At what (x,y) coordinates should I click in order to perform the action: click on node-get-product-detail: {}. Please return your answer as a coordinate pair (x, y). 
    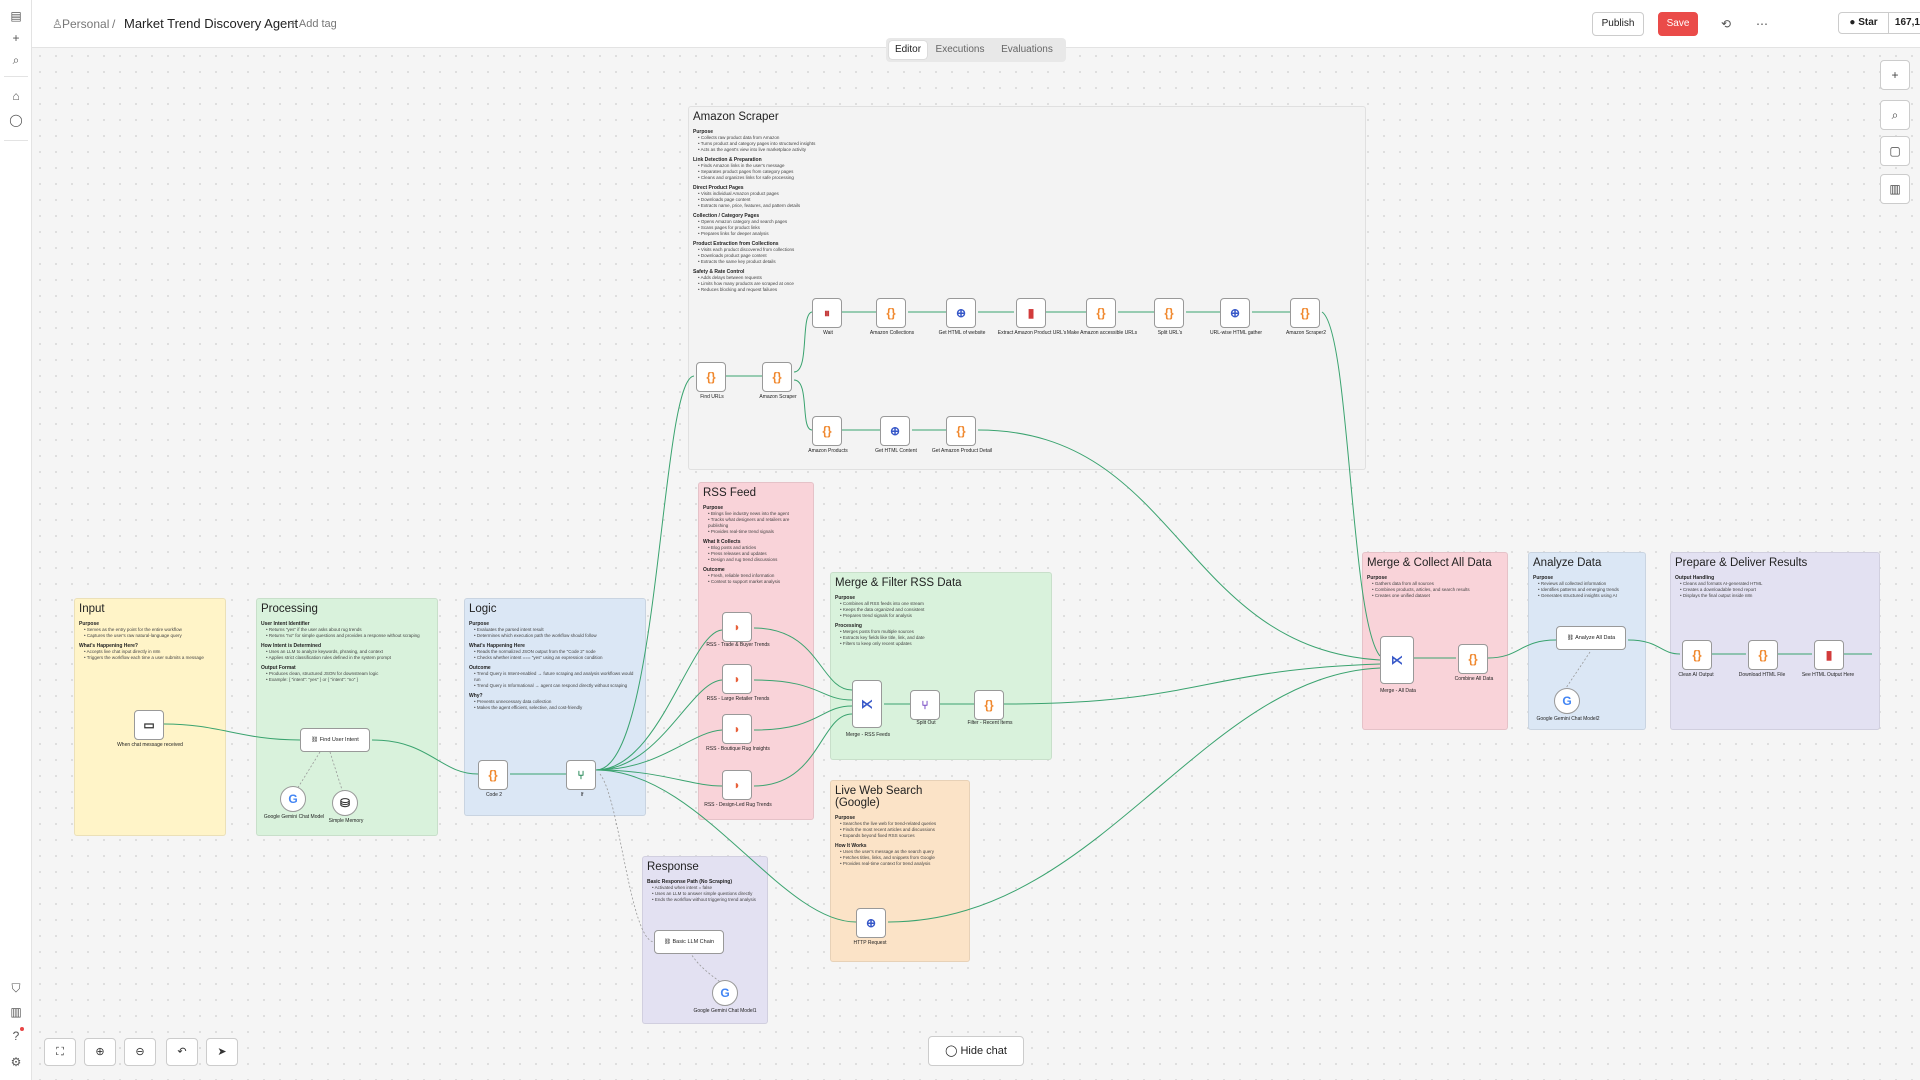
    Looking at the image, I should click on (961, 431).